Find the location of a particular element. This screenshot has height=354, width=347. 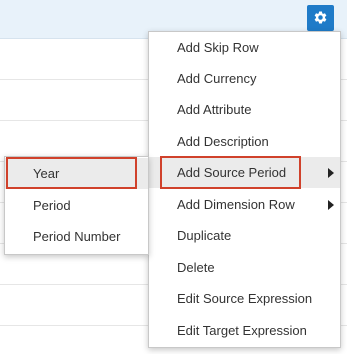

menu-item-label: Delete is located at coordinates (196, 267).